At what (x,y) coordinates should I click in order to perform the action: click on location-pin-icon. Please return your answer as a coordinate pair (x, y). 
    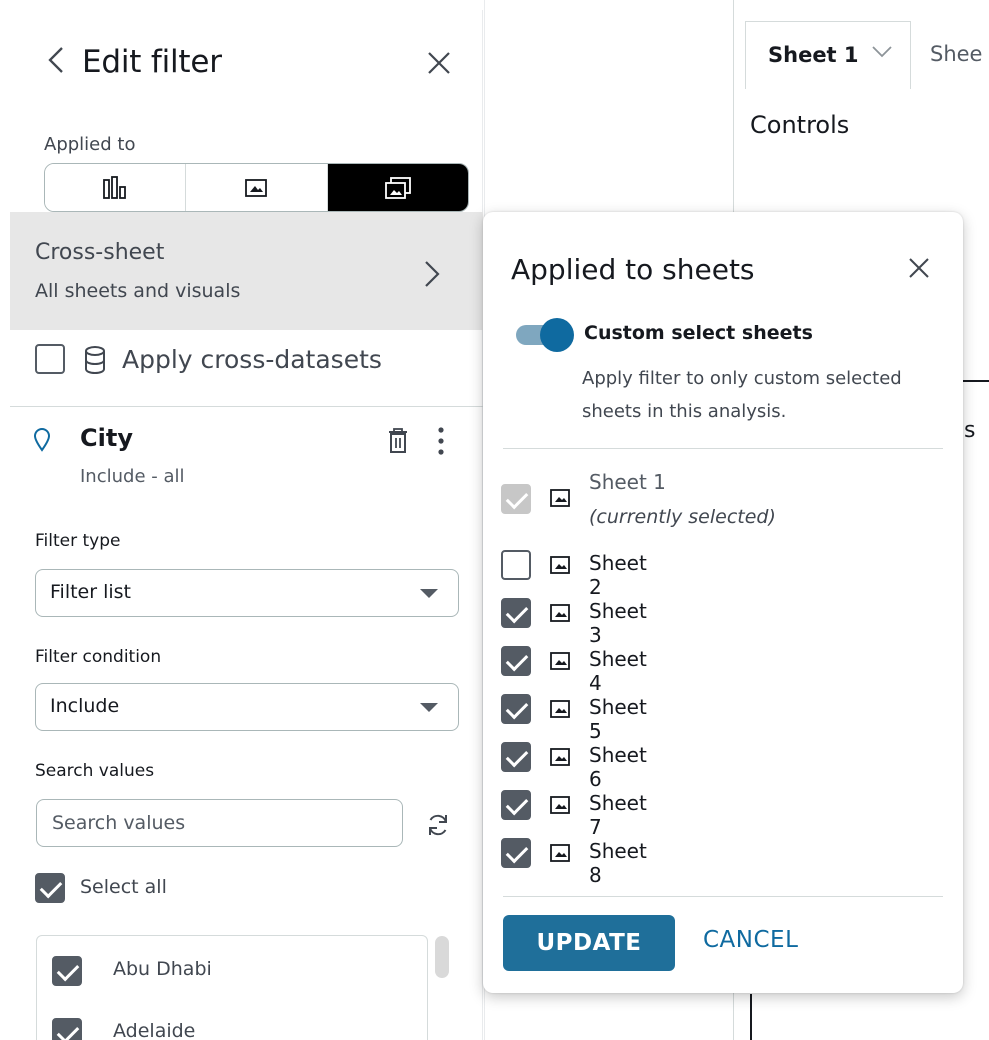
    Looking at the image, I should click on (42, 440).